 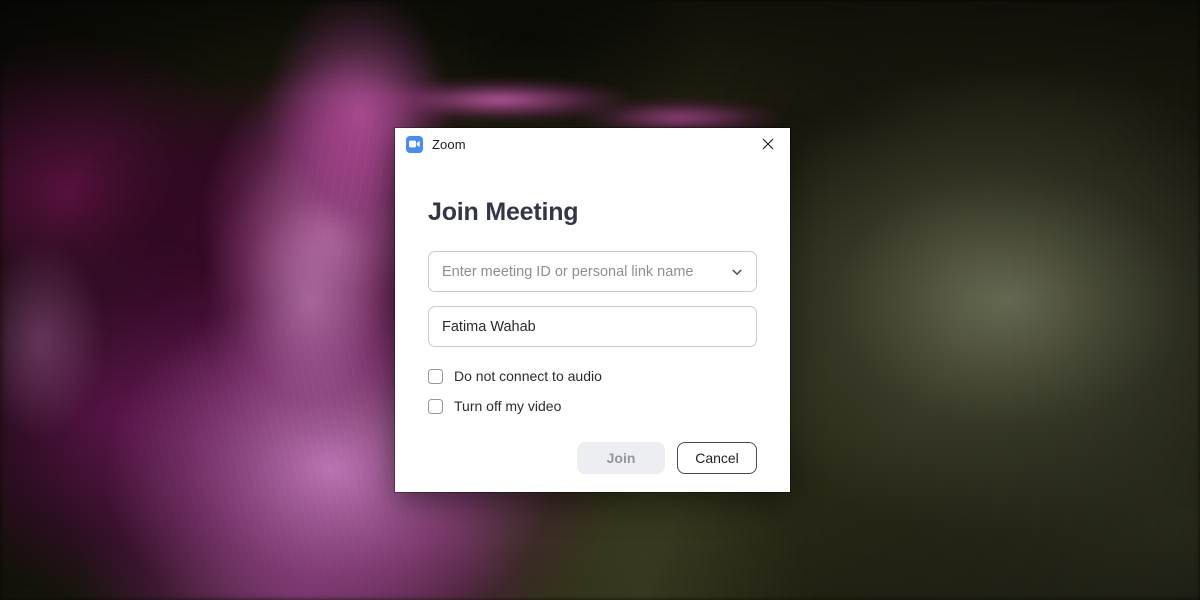 What do you see at coordinates (767, 144) in the screenshot?
I see `close-icon` at bounding box center [767, 144].